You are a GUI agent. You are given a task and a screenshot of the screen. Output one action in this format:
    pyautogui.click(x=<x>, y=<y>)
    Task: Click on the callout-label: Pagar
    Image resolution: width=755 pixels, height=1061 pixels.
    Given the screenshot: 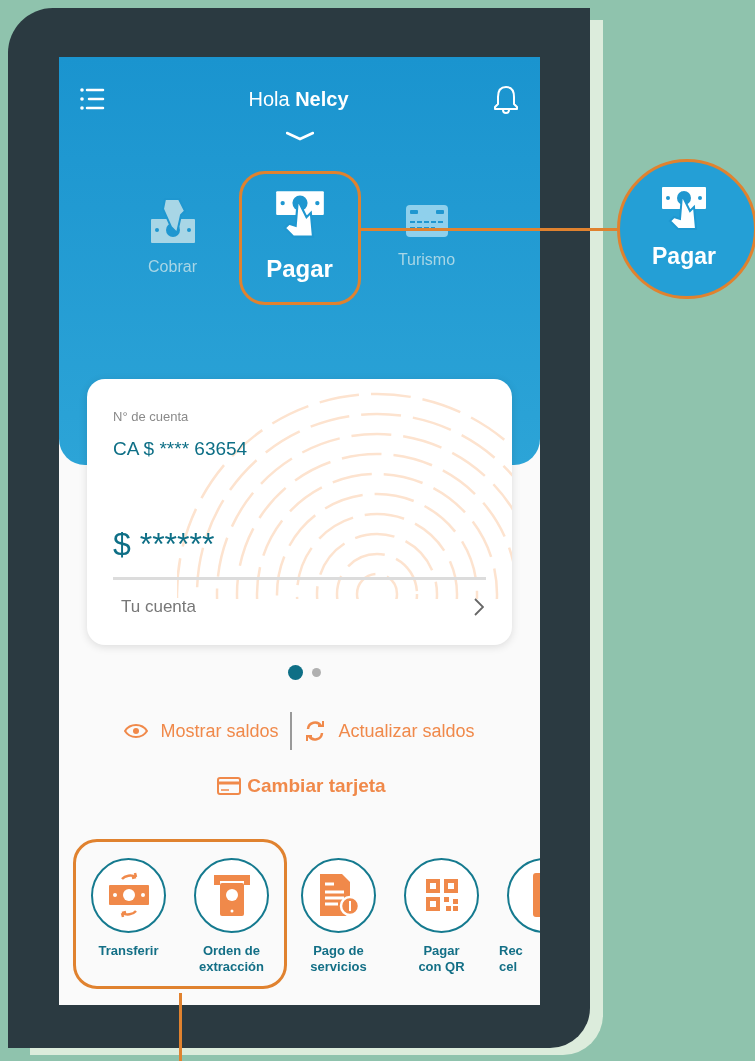 What is the action you would take?
    pyautogui.click(x=684, y=256)
    